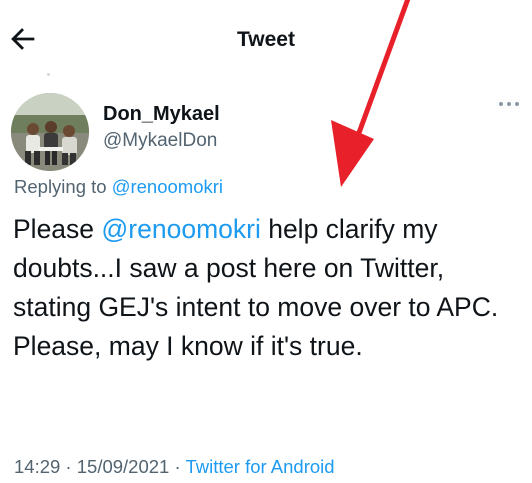 The height and width of the screenshot is (483, 532). I want to click on tweet-source-link: Twitter for Android, so click(259, 466).